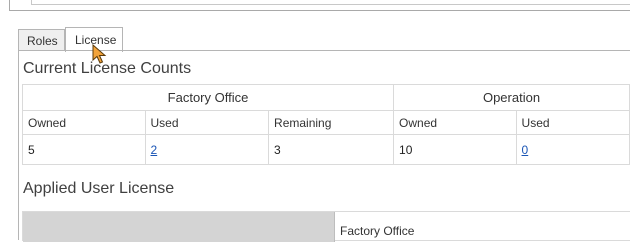  What do you see at coordinates (319, 5) in the screenshot?
I see `upper-panel-frame` at bounding box center [319, 5].